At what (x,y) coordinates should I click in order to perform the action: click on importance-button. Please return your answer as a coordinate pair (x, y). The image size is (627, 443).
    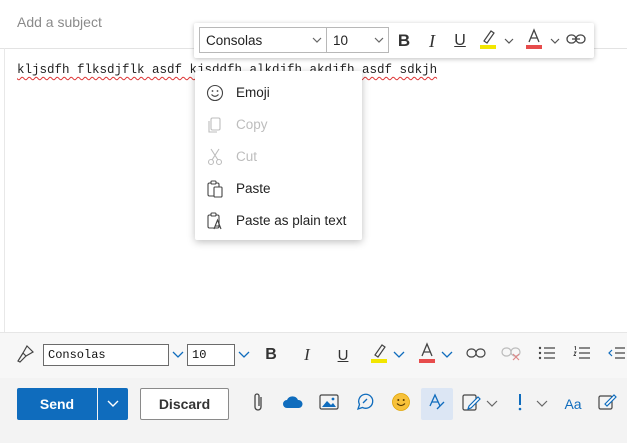
    Looking at the image, I should click on (520, 404).